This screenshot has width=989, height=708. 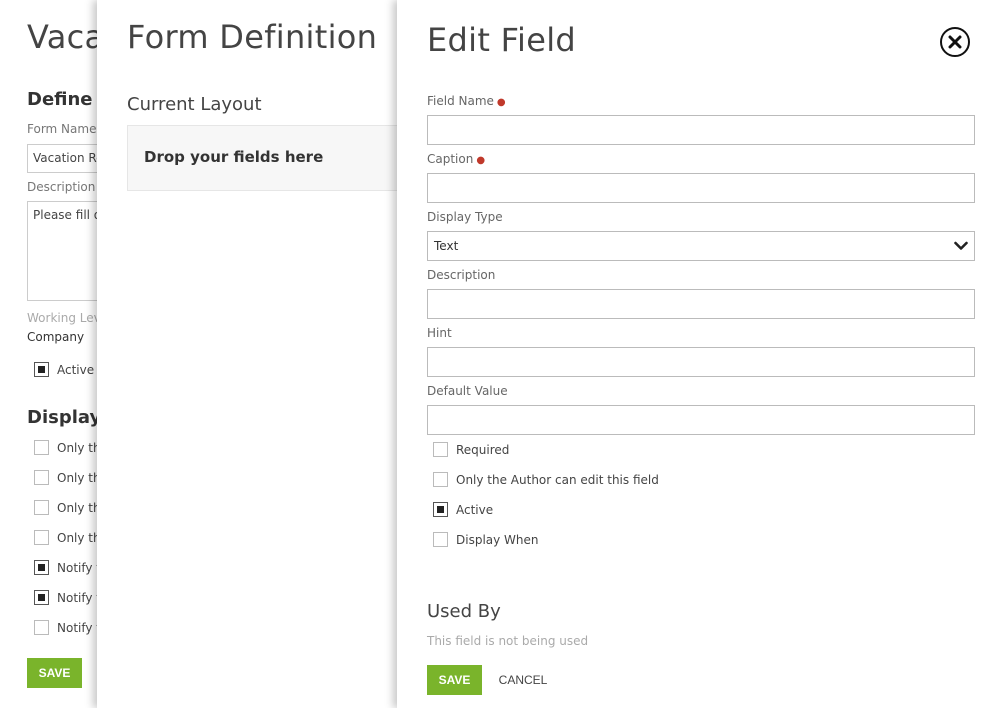 I want to click on active-label: Active, so click(x=76, y=369).